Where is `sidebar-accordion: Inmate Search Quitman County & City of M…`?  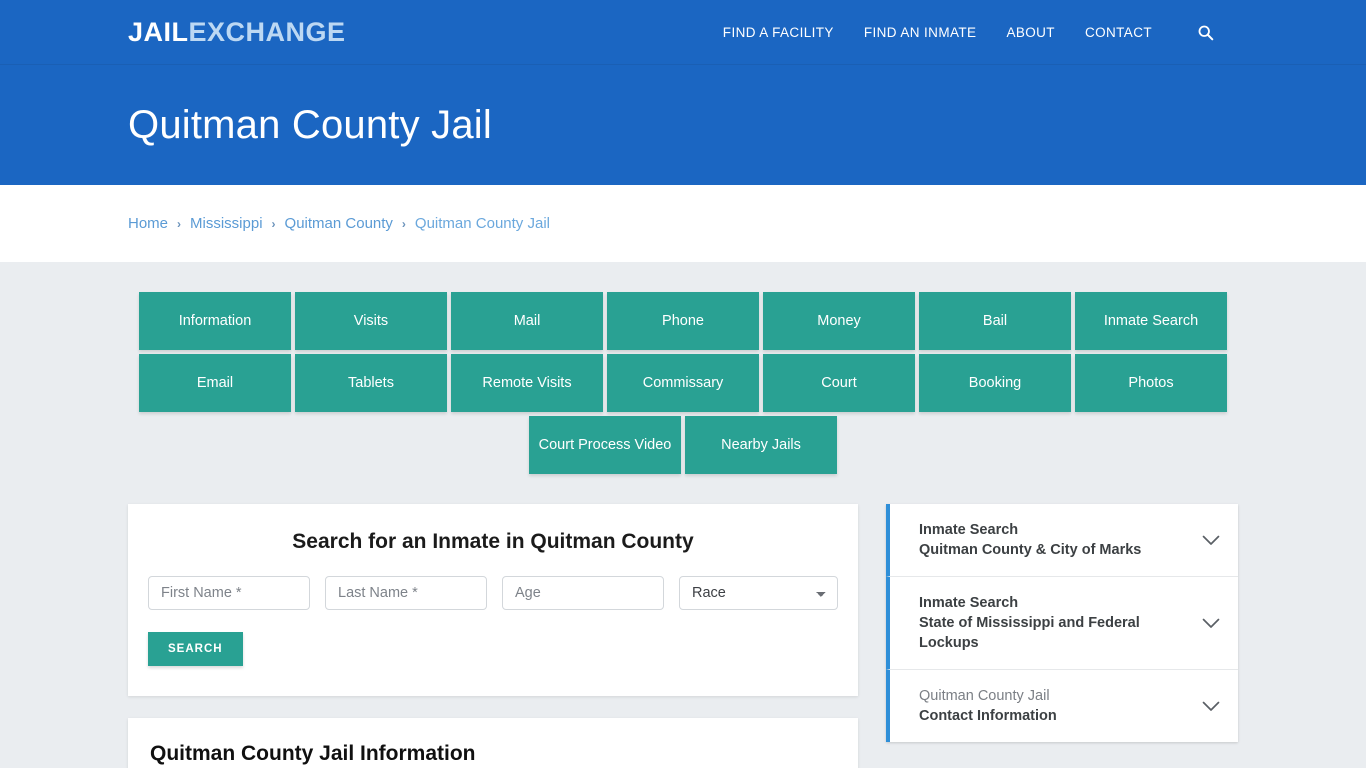
sidebar-accordion: Inmate Search Quitman County & City of M… is located at coordinates (1062, 623).